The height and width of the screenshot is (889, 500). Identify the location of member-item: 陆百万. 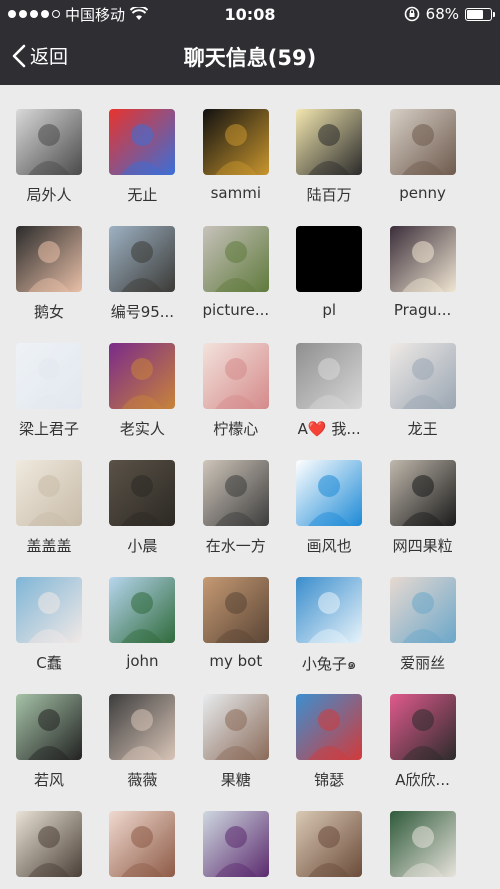
(329, 144).